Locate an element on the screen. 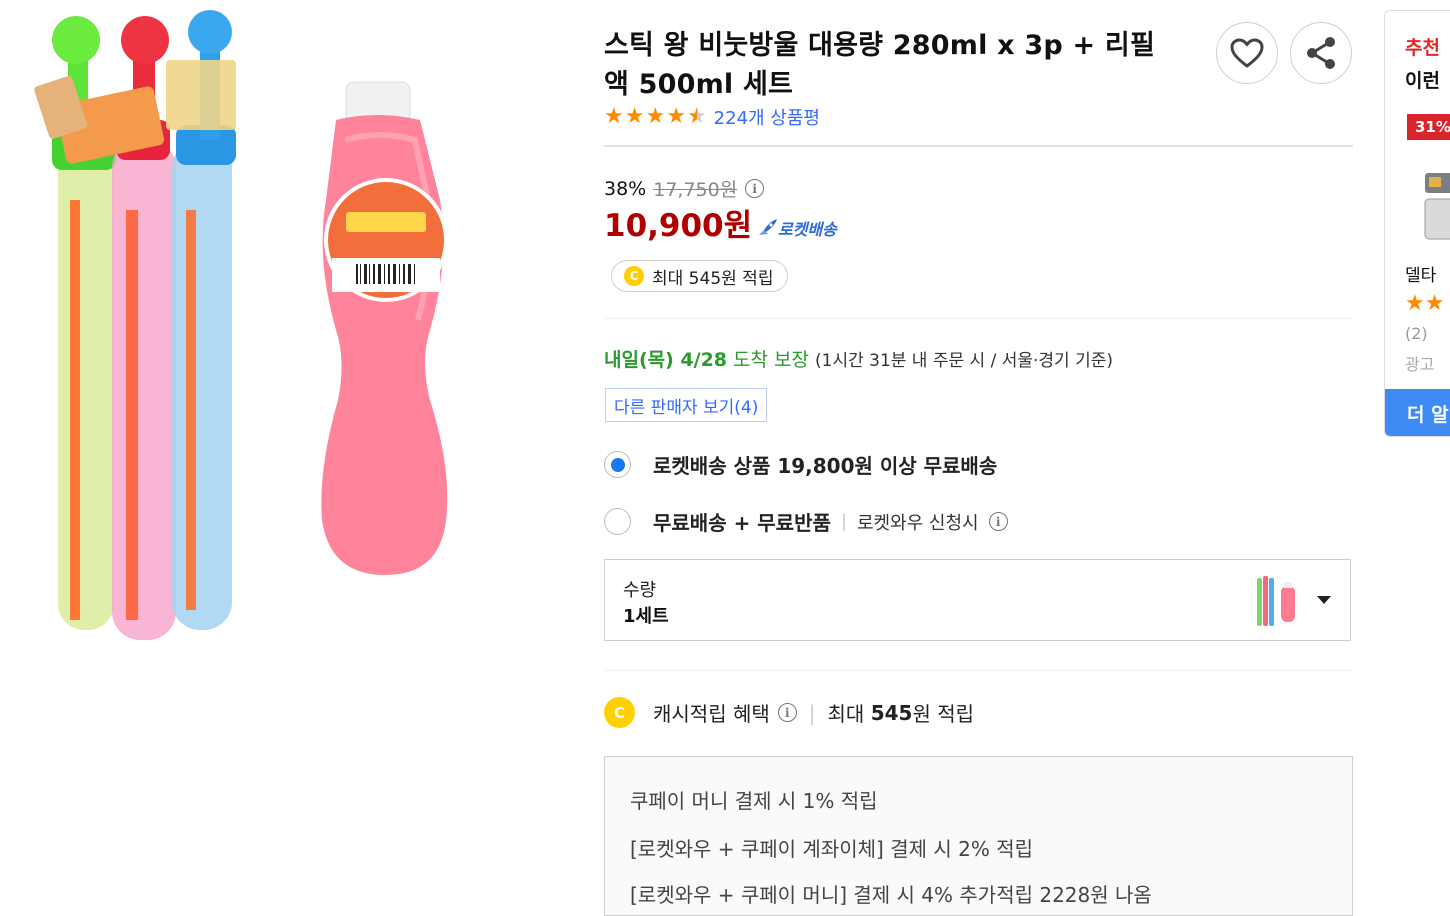 The width and height of the screenshot is (1450, 916). wishlist-button is located at coordinates (1247, 53).